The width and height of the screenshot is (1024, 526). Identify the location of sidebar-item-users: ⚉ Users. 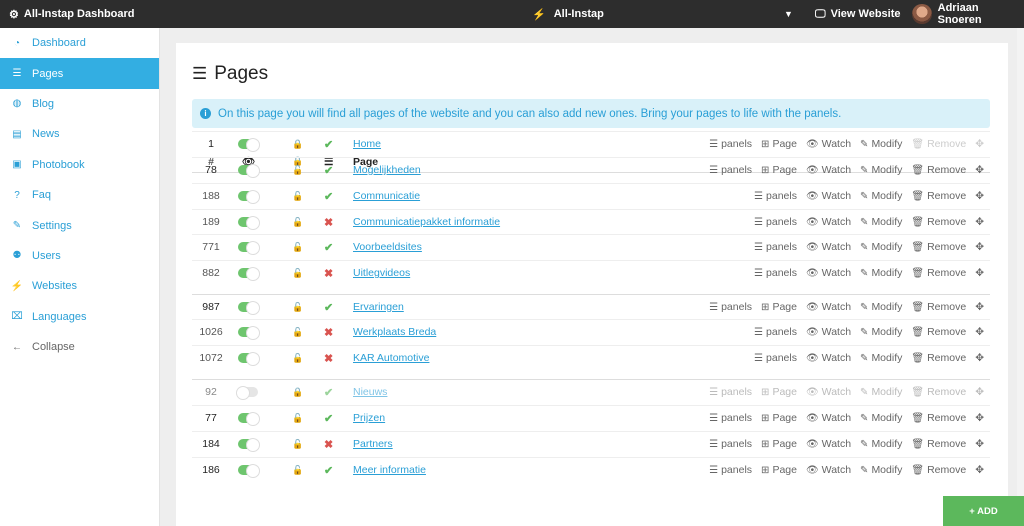
(79, 256).